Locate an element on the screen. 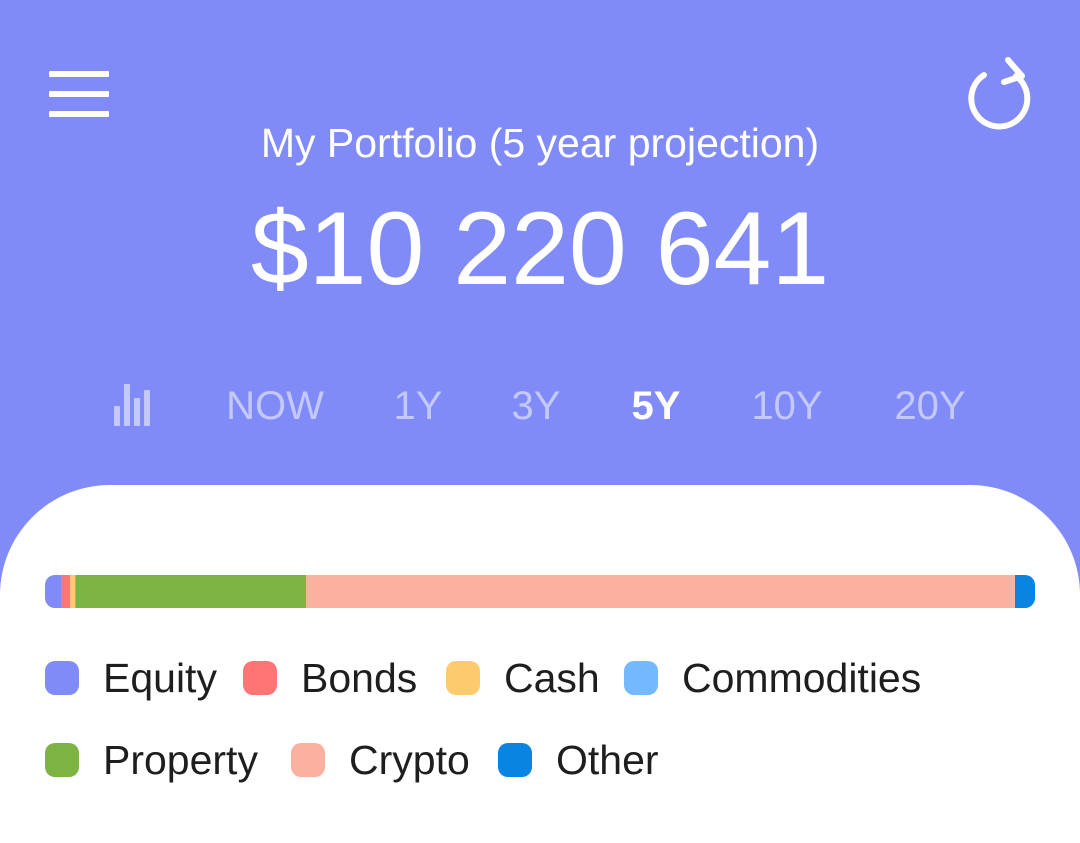  legend-item-other: Other is located at coordinates (578, 760).